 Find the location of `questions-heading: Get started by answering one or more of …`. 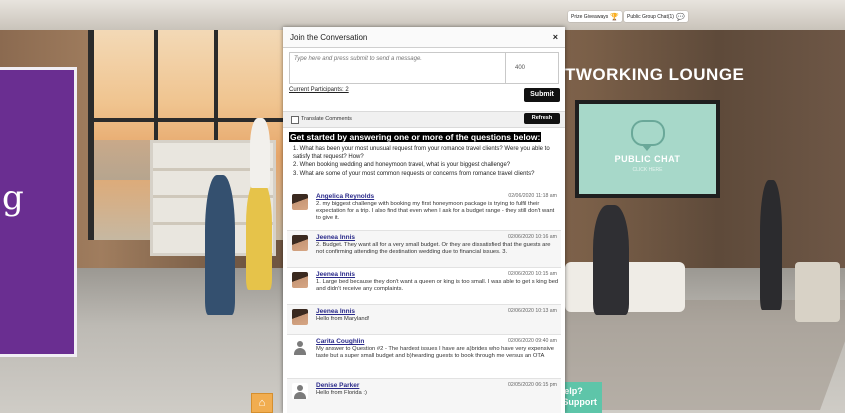

questions-heading: Get started by answering one or more of … is located at coordinates (415, 137).